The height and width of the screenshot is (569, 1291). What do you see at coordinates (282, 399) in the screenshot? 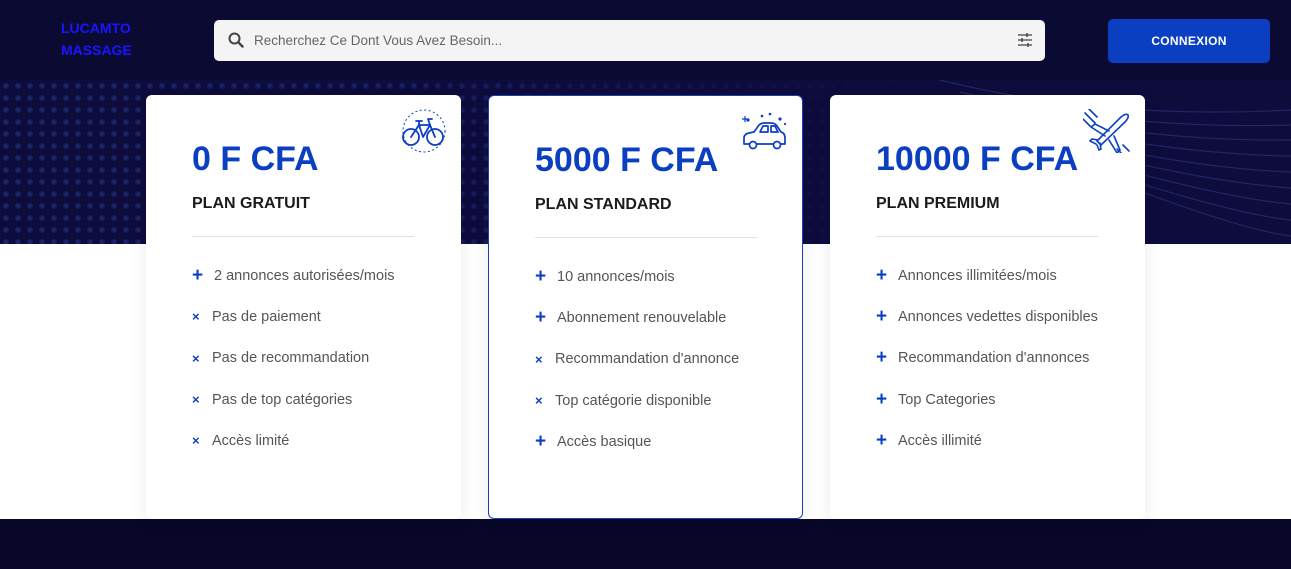
I see `feature-text: Pas de top catégories` at bounding box center [282, 399].